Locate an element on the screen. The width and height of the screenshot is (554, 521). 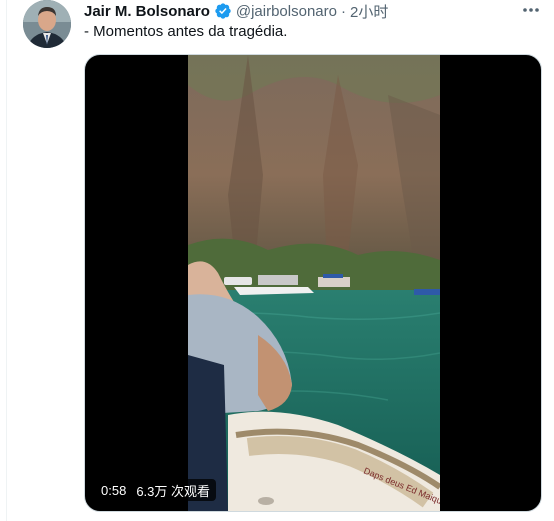
video-view-count: 6.3万 次观看 is located at coordinates (173, 491).